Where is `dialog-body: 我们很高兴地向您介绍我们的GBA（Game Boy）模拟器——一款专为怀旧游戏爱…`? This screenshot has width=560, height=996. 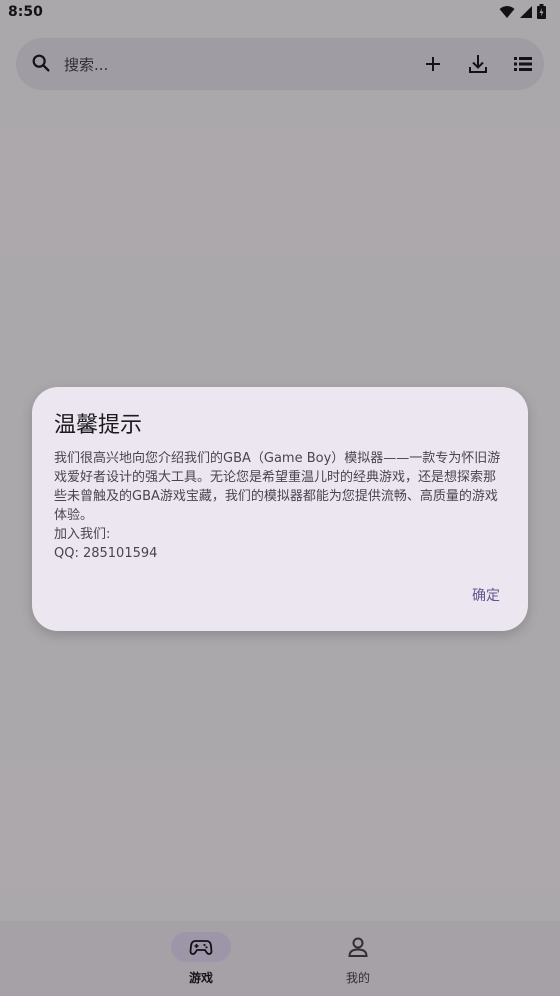 dialog-body: 我们很高兴地向您介绍我们的GBA（Game Boy）模拟器——一款专为怀旧游戏爱… is located at coordinates (281, 506).